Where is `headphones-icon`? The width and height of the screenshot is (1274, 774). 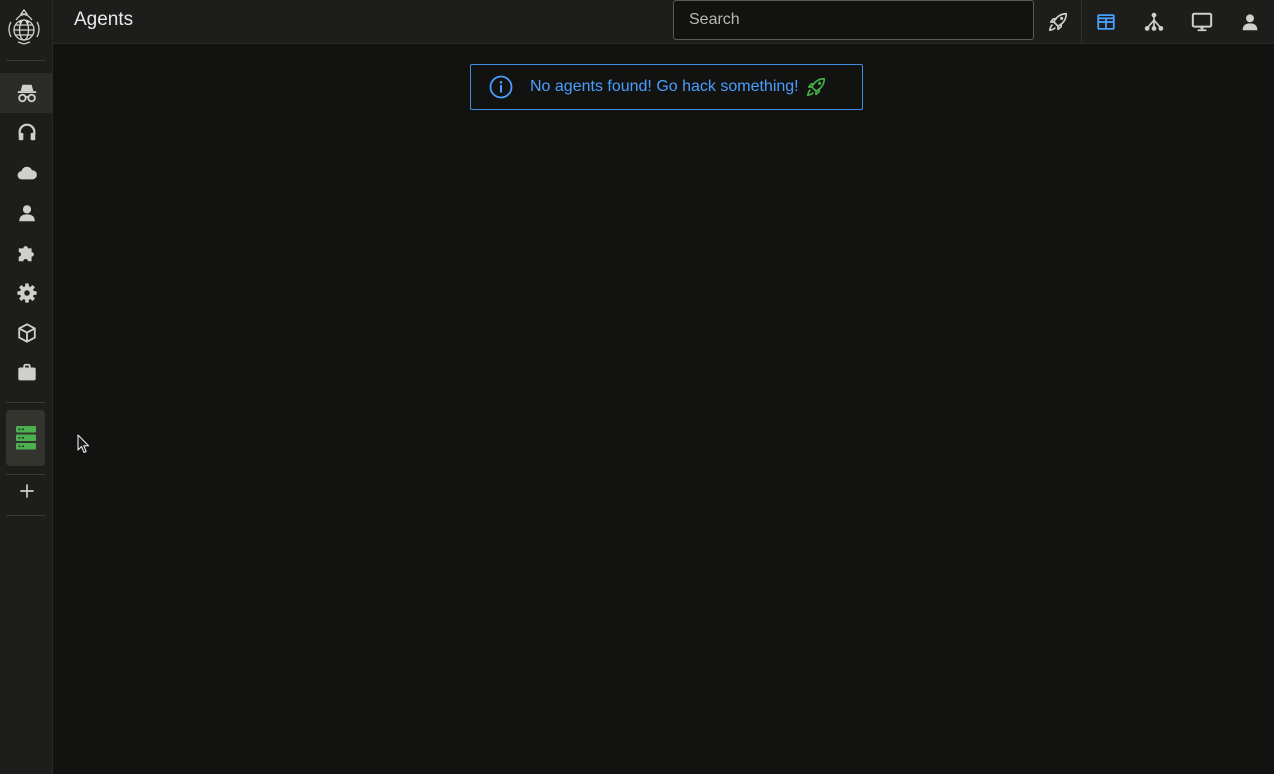
headphones-icon is located at coordinates (26, 132).